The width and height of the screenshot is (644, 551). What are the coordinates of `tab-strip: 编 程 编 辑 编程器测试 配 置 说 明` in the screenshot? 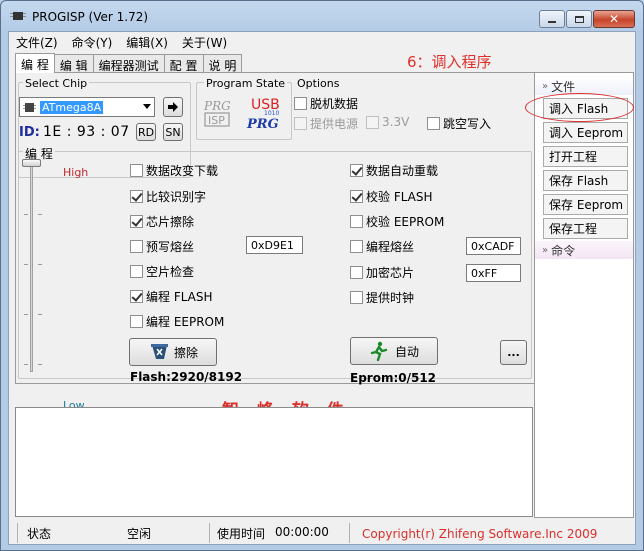 It's located at (129, 63).